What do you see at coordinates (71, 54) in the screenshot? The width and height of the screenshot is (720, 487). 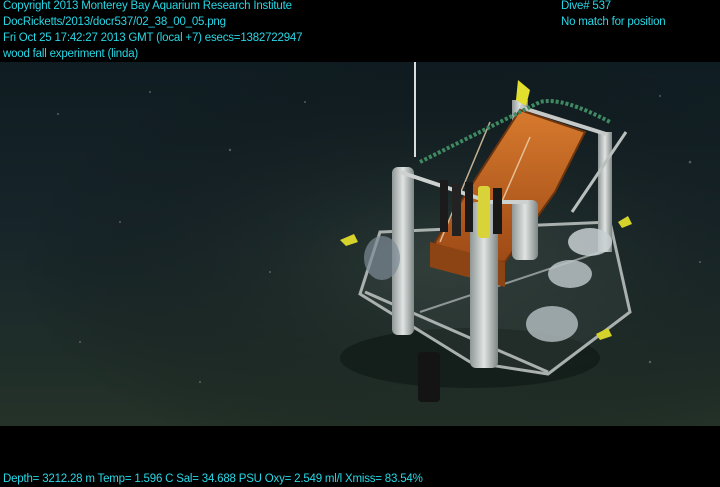 I see `experiment-label: wood fall experiment (linda)` at bounding box center [71, 54].